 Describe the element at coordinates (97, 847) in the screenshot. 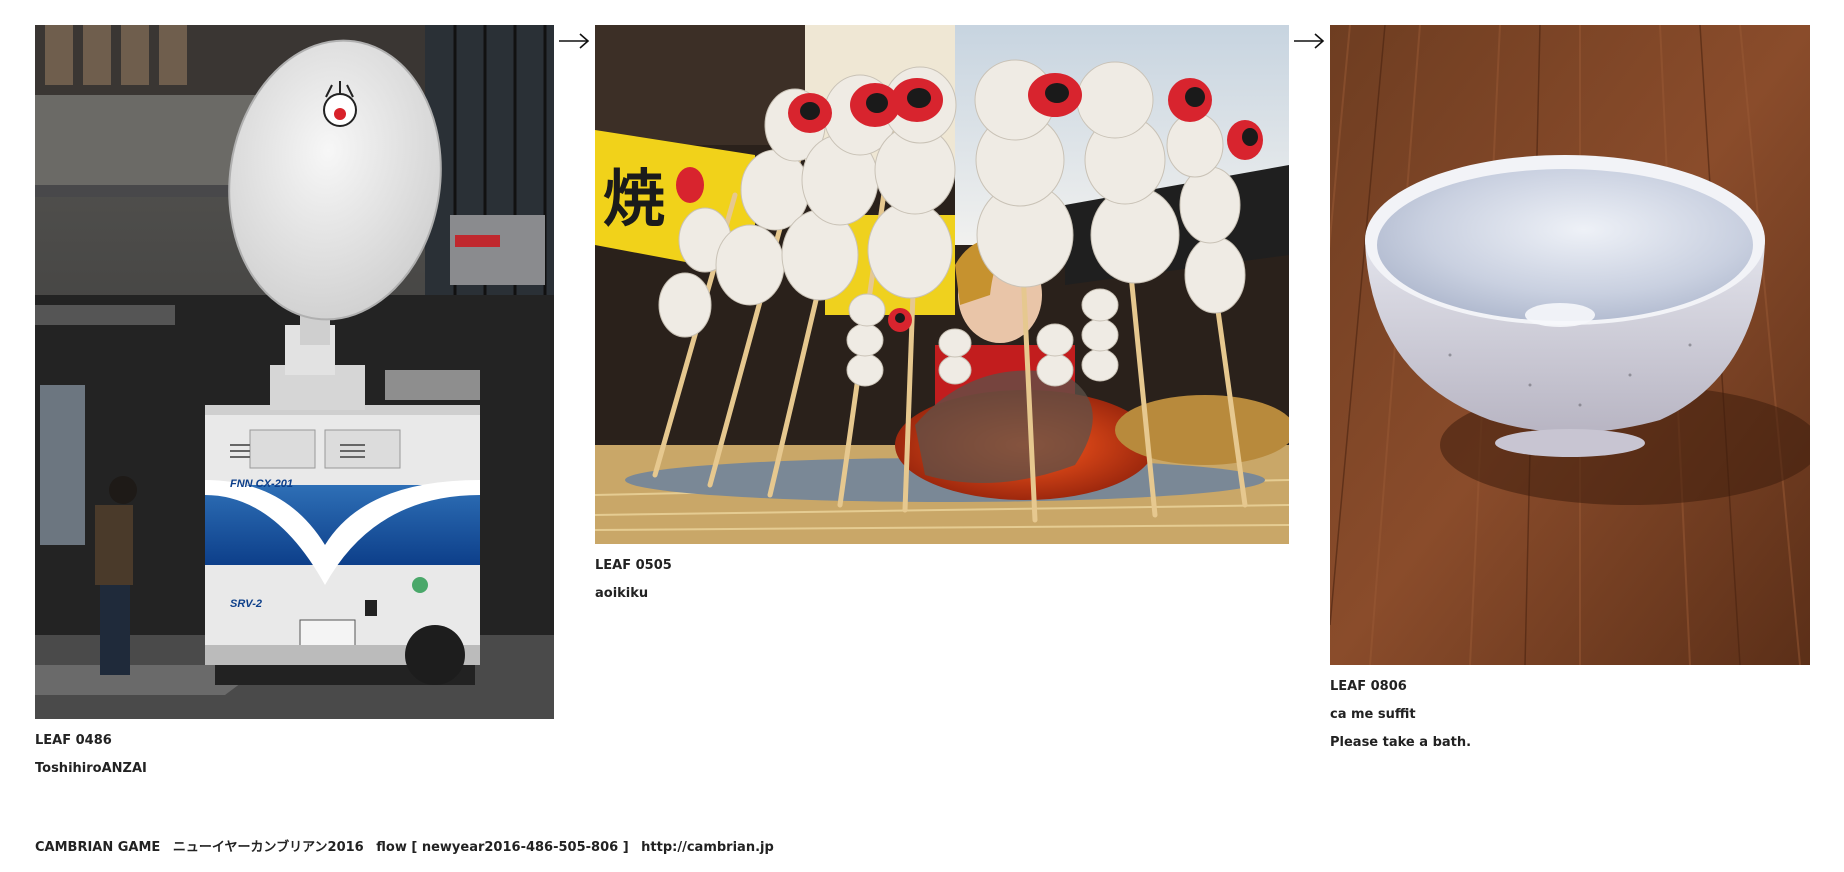

I see `footer-game-title: CAMBRIAN GAME` at that location.